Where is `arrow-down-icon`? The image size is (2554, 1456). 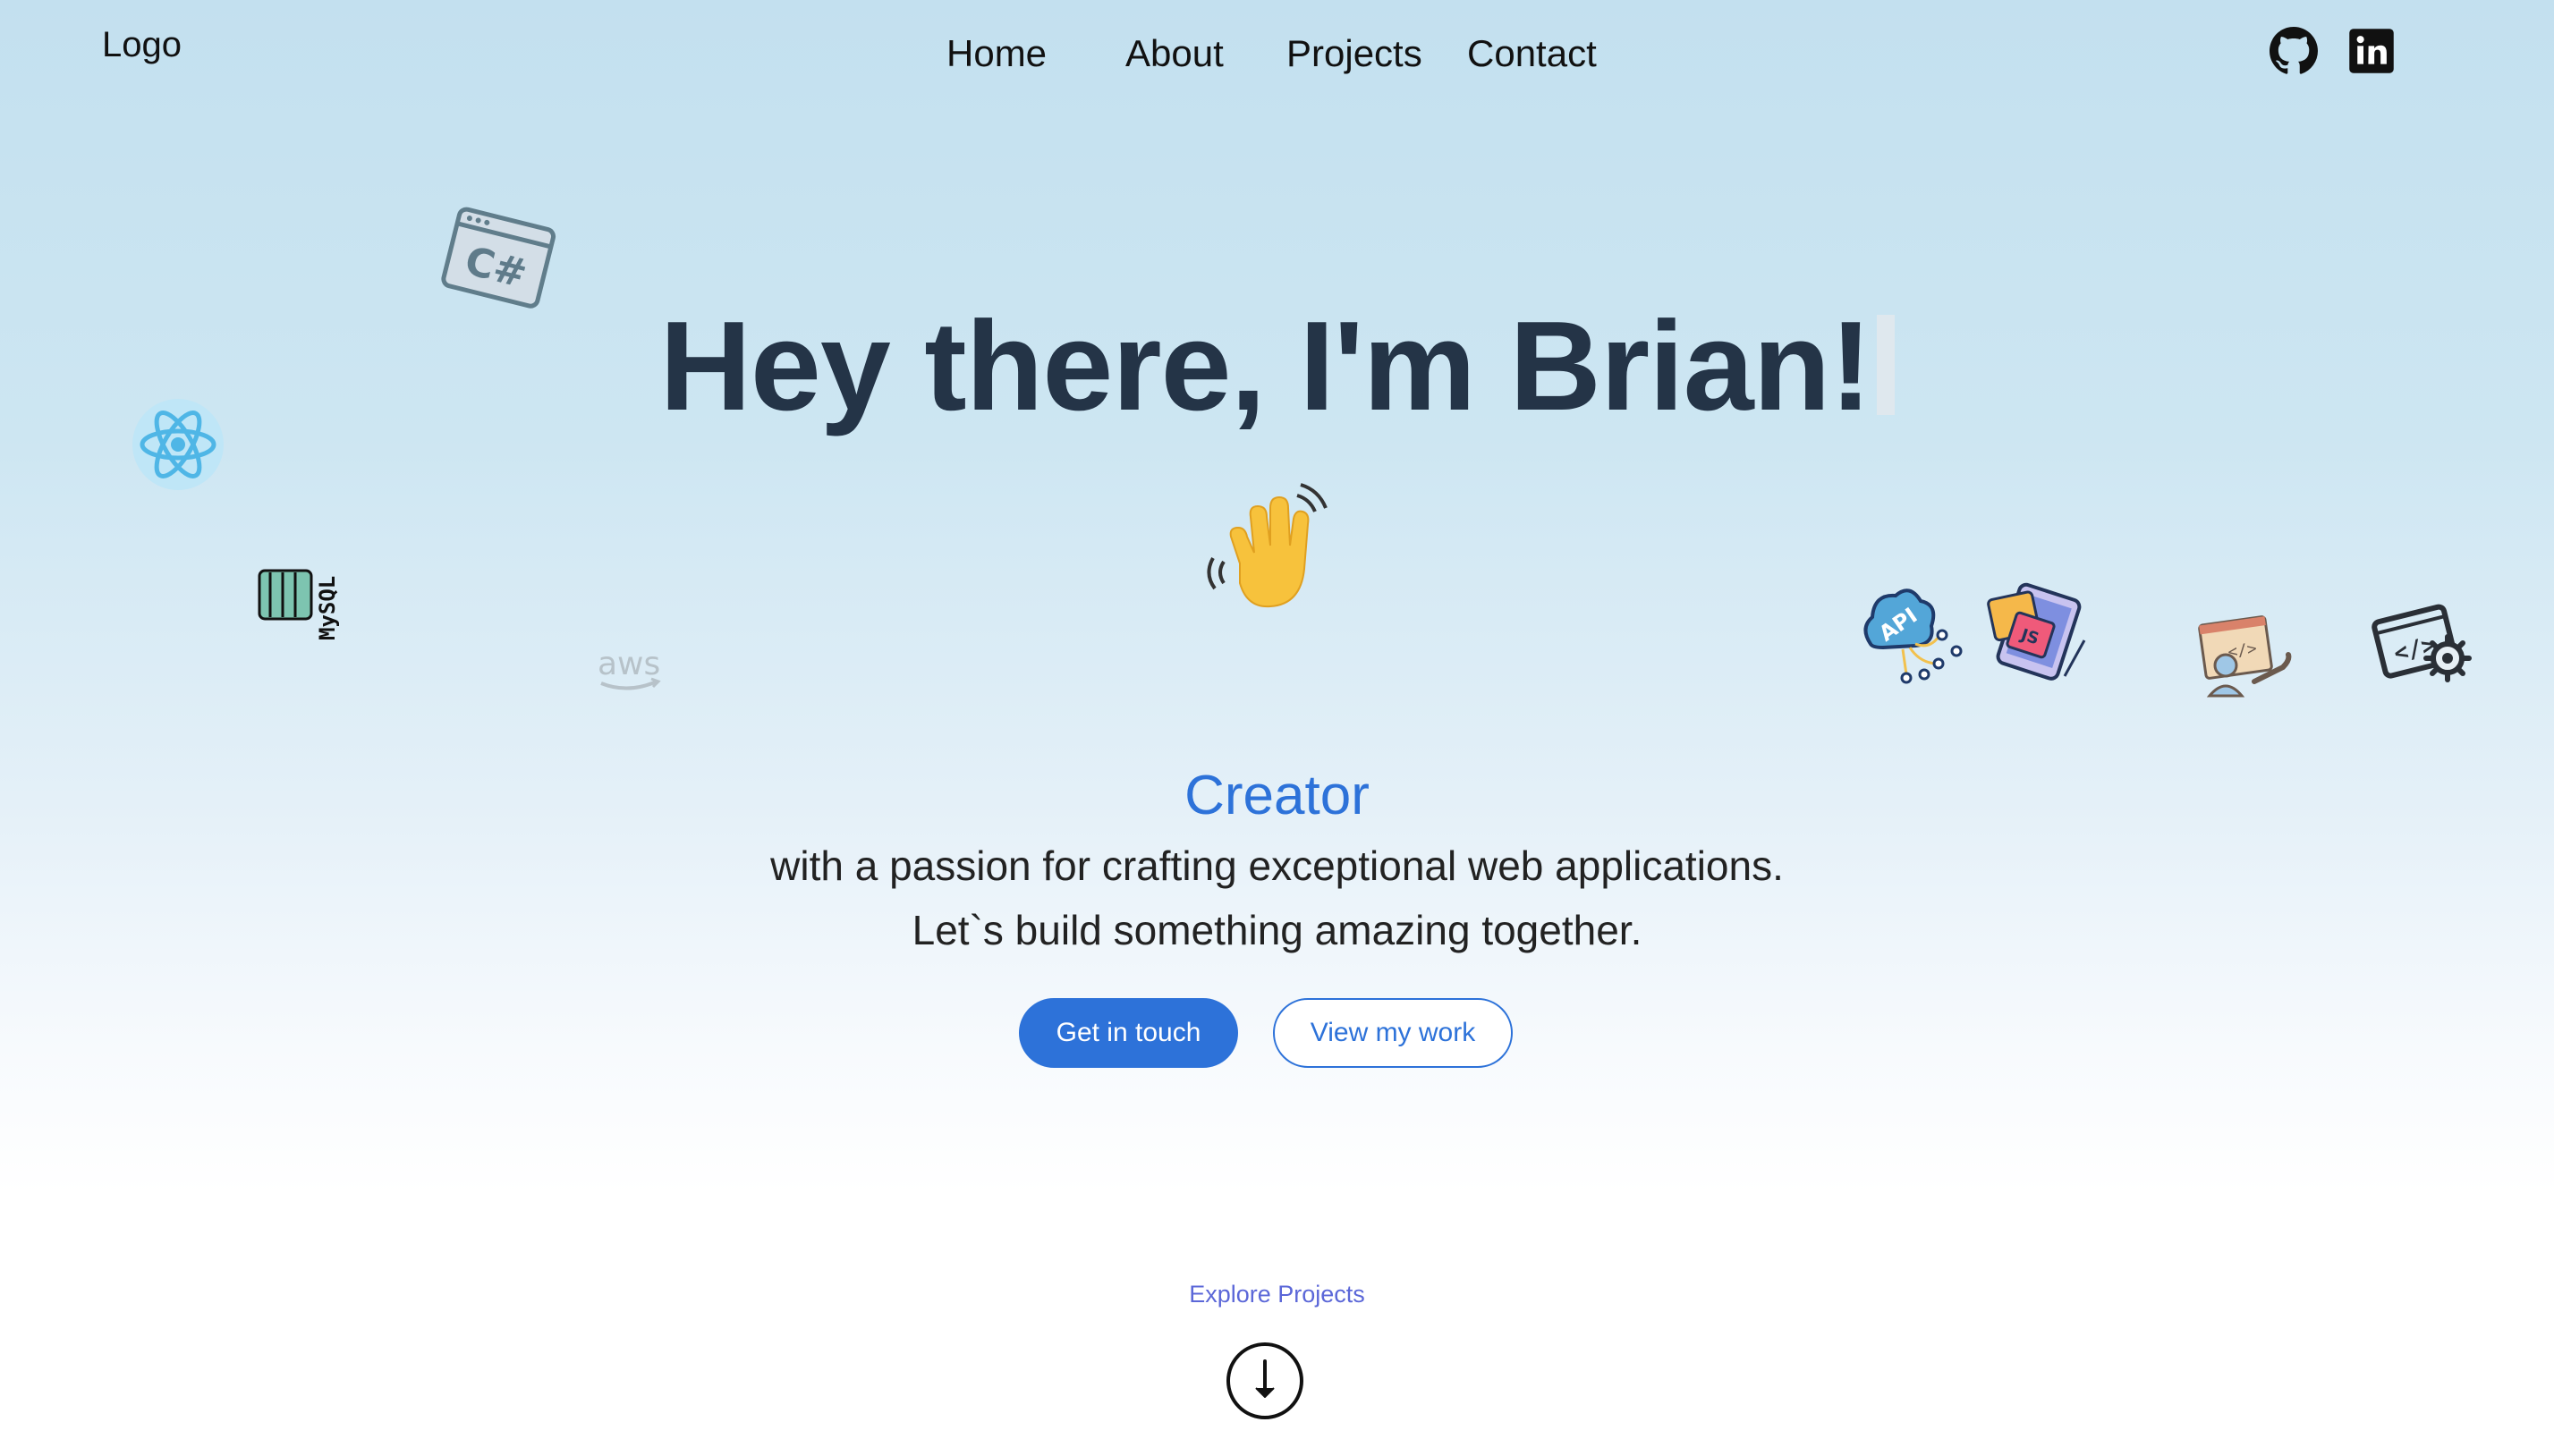 arrow-down-icon is located at coordinates (1265, 1381).